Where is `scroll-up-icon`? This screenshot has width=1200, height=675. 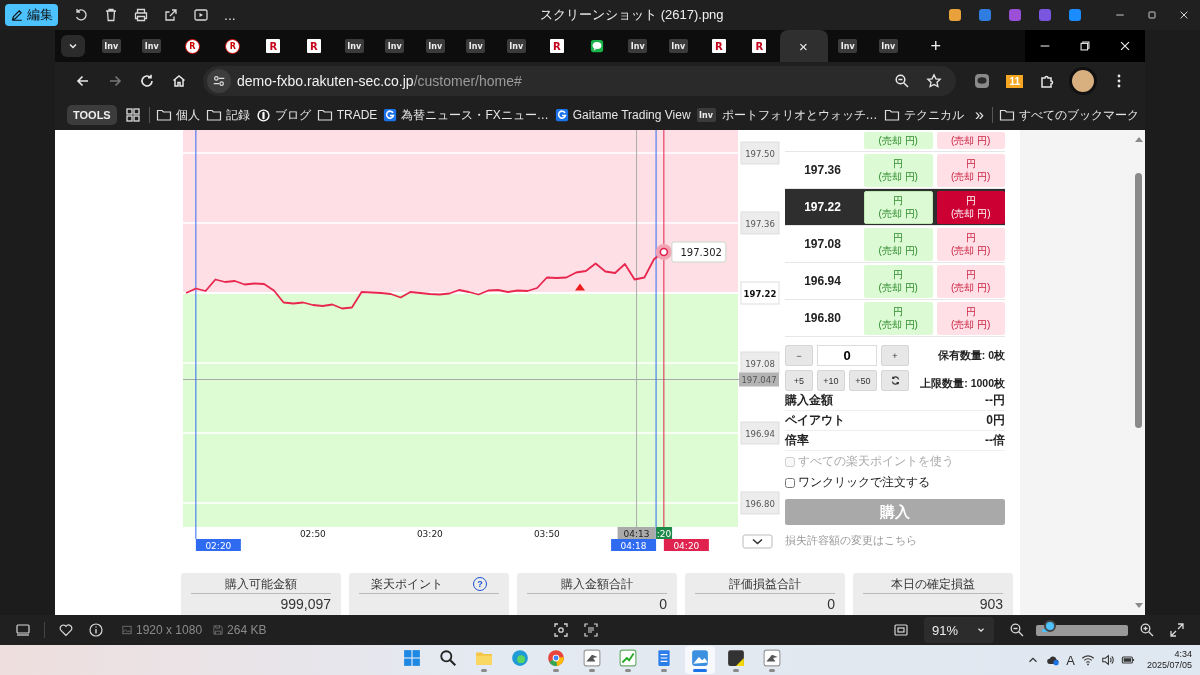 scroll-up-icon is located at coordinates (1138, 139).